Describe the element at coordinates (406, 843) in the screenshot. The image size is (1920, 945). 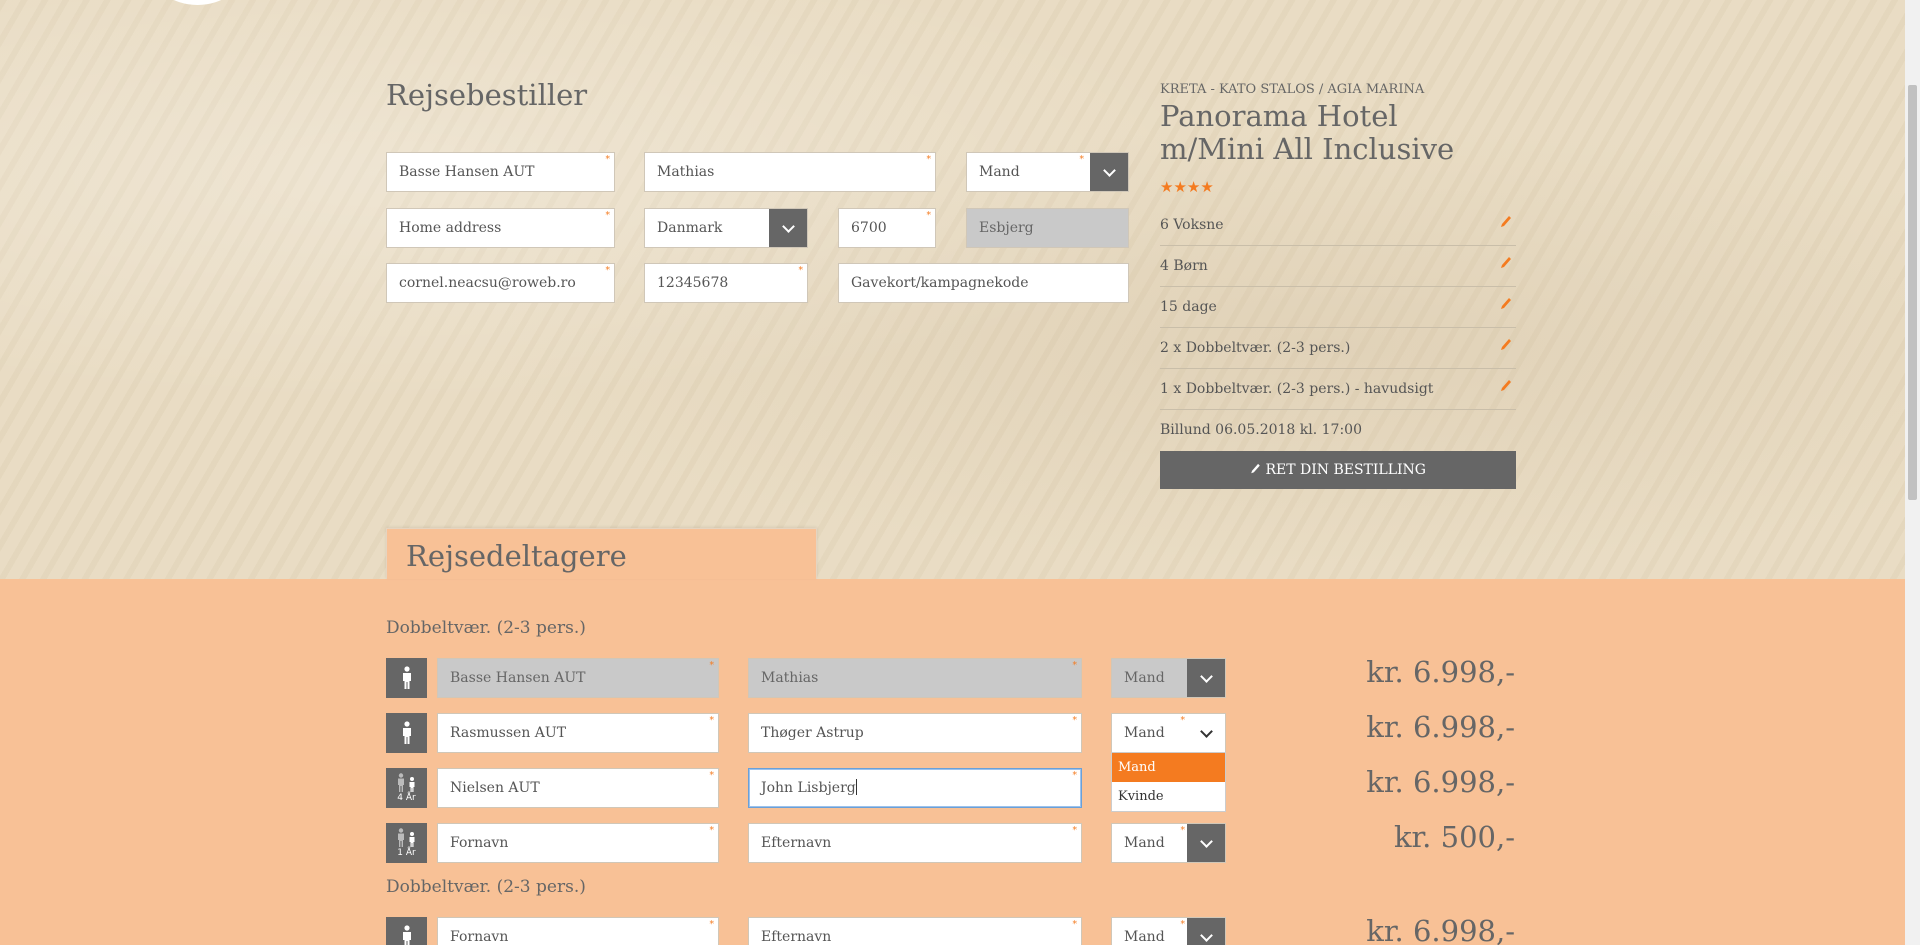
I see `child-icon: 1 År` at that location.